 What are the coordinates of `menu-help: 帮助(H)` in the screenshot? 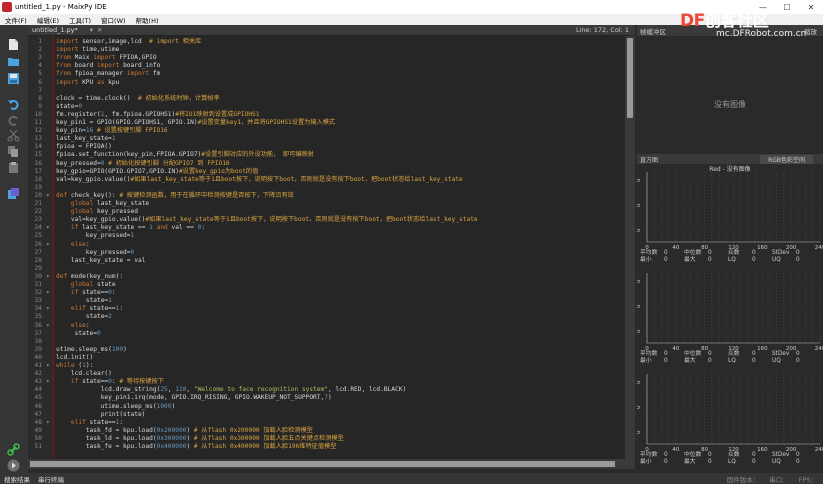 It's located at (147, 20).